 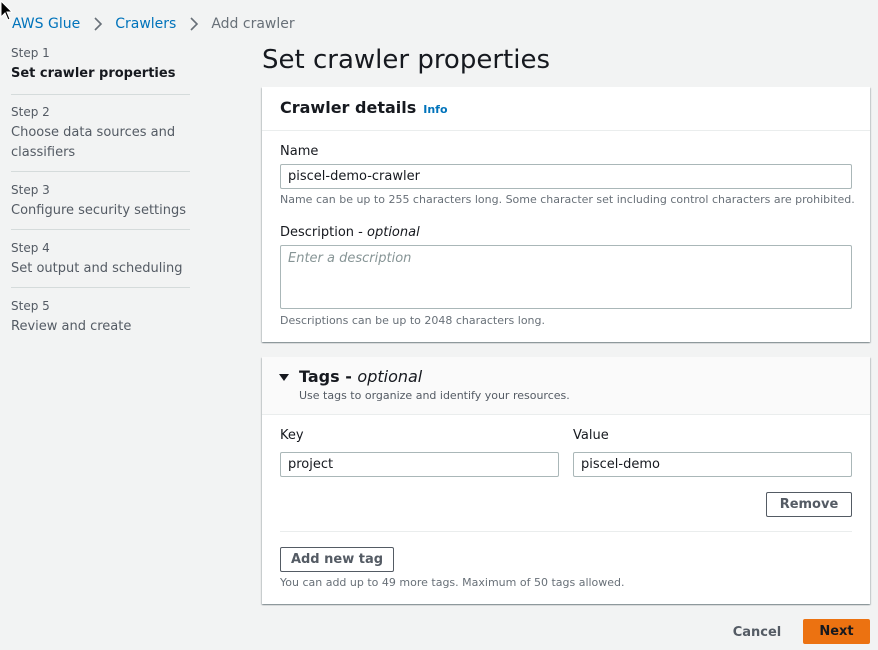 I want to click on step-label: Step 2, so click(x=30, y=112).